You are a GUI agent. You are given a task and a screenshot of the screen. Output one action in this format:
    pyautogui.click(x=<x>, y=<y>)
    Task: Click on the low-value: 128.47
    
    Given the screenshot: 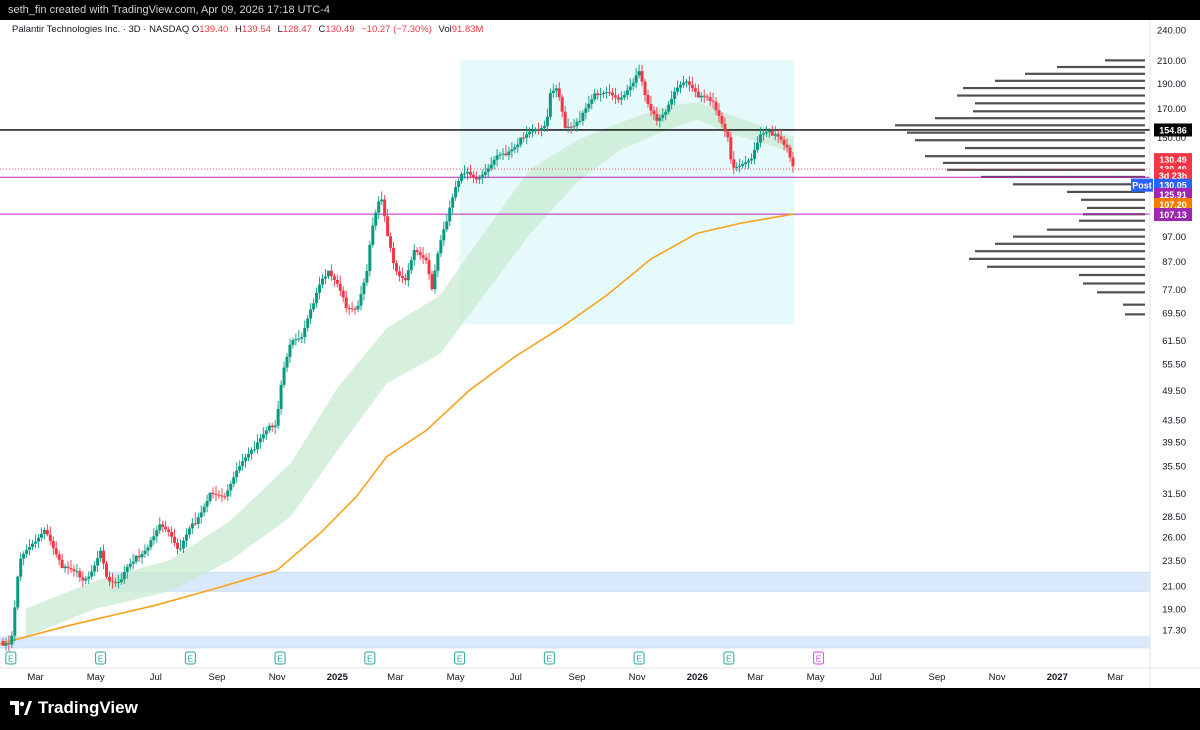 What is the action you would take?
    pyautogui.click(x=297, y=29)
    